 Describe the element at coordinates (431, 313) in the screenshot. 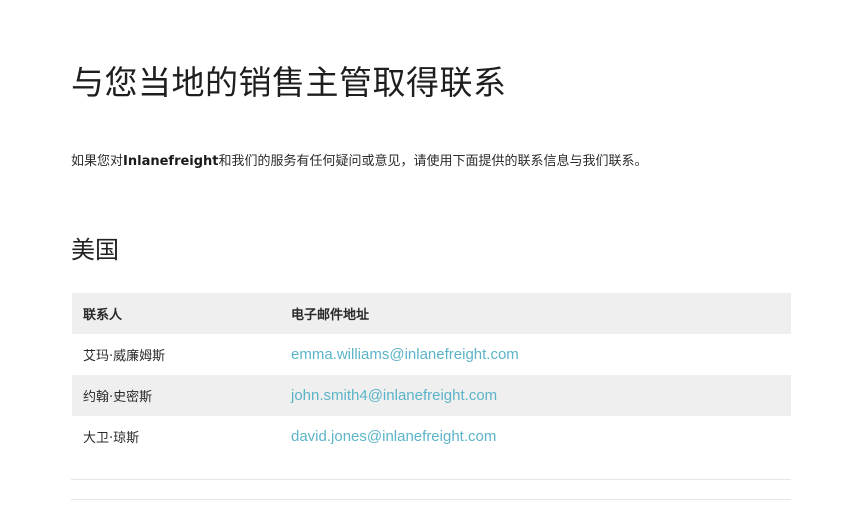

I see `table-header-row: 联系人 电子邮件地址` at that location.